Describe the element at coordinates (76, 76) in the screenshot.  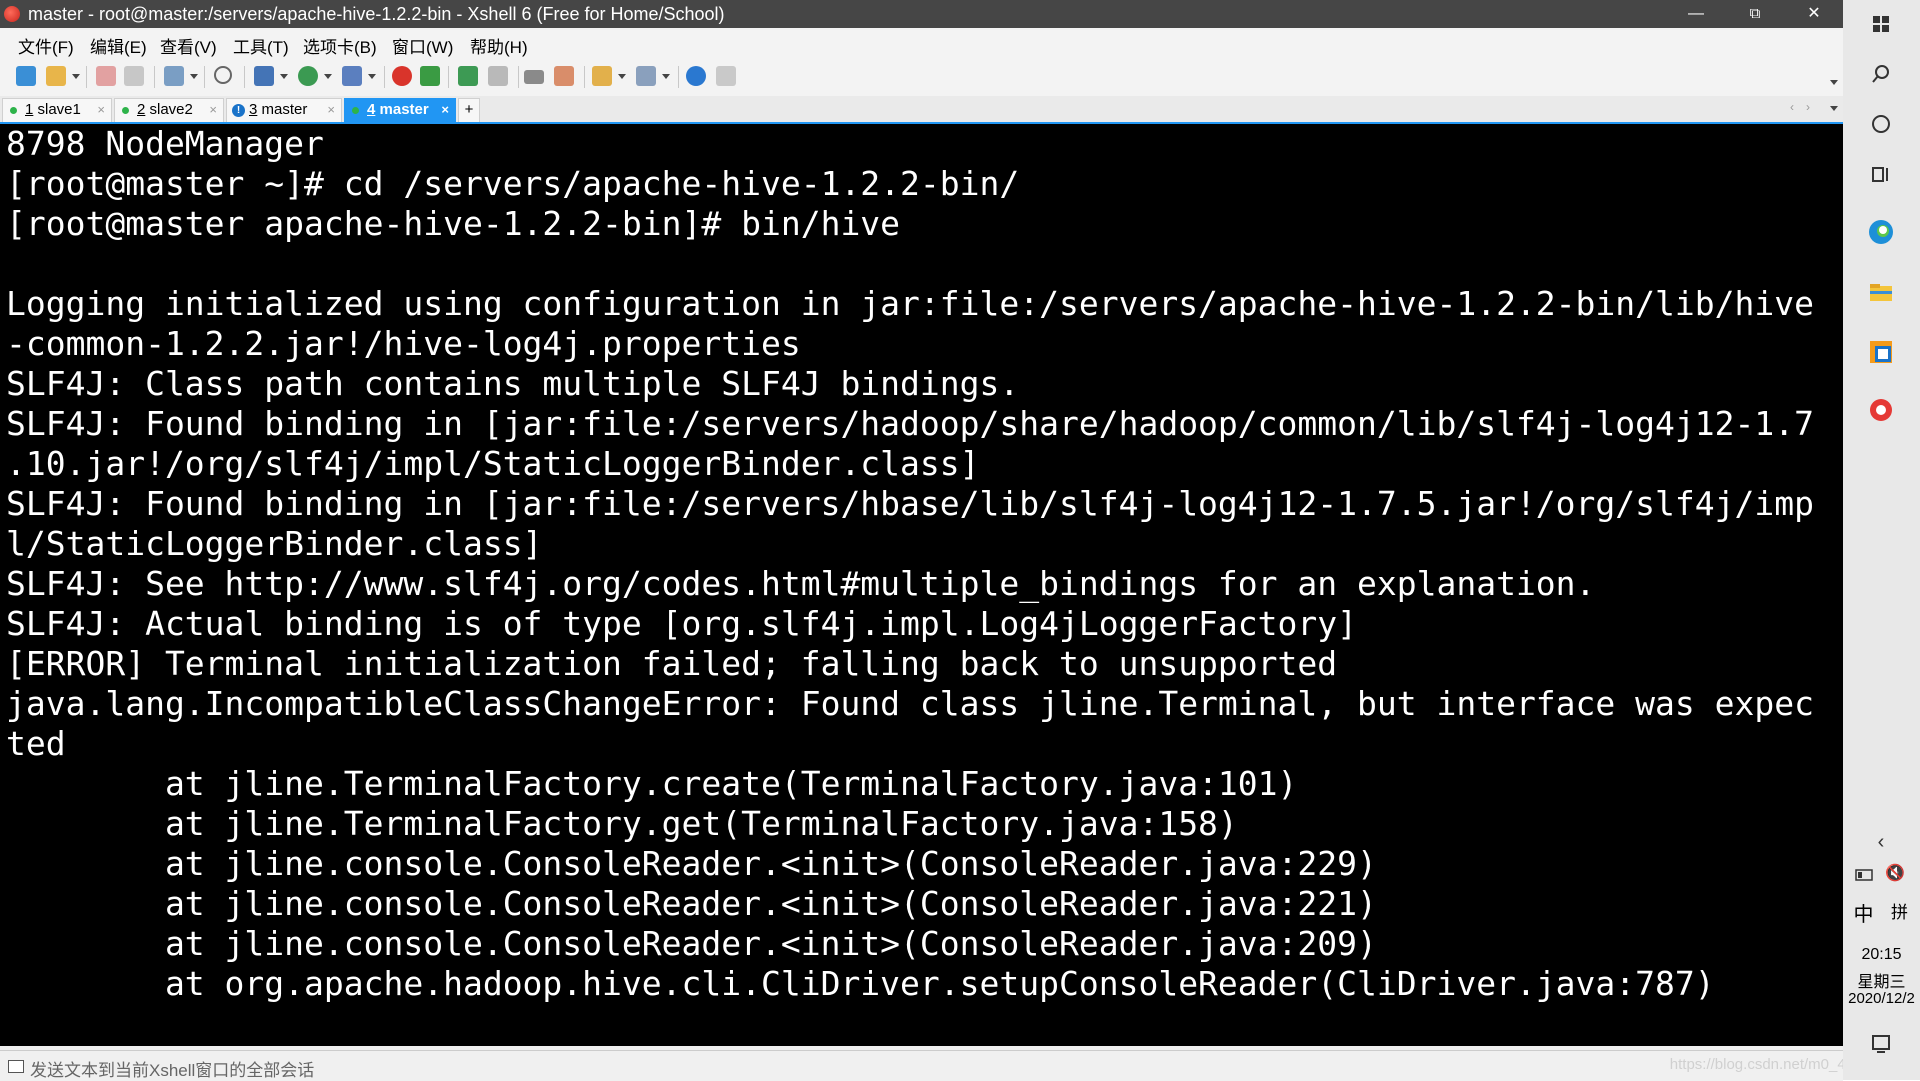
I see `open-dropdown-icon` at that location.